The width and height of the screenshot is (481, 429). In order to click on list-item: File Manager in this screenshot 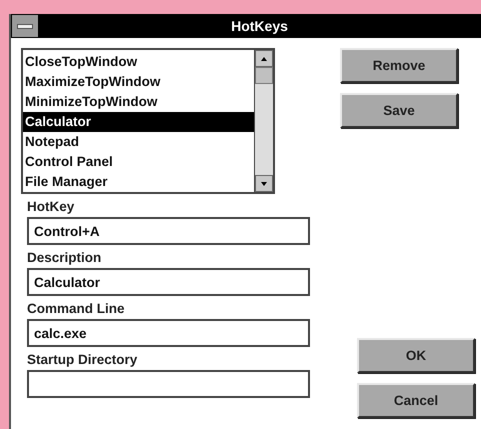, I will do `click(138, 182)`.